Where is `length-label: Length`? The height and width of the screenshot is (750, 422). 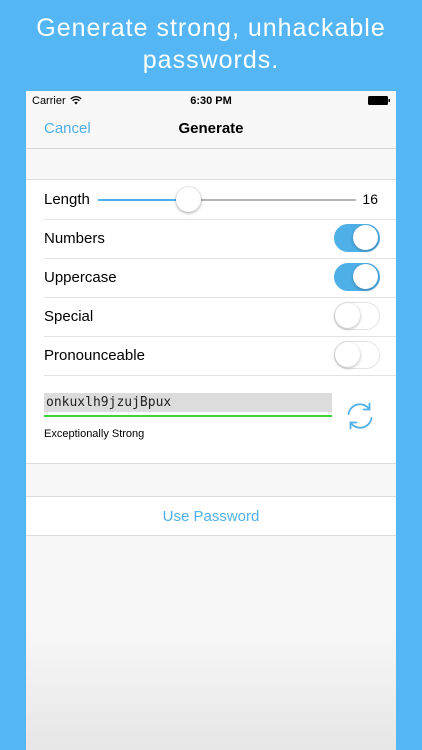
length-label: Length is located at coordinates (67, 199).